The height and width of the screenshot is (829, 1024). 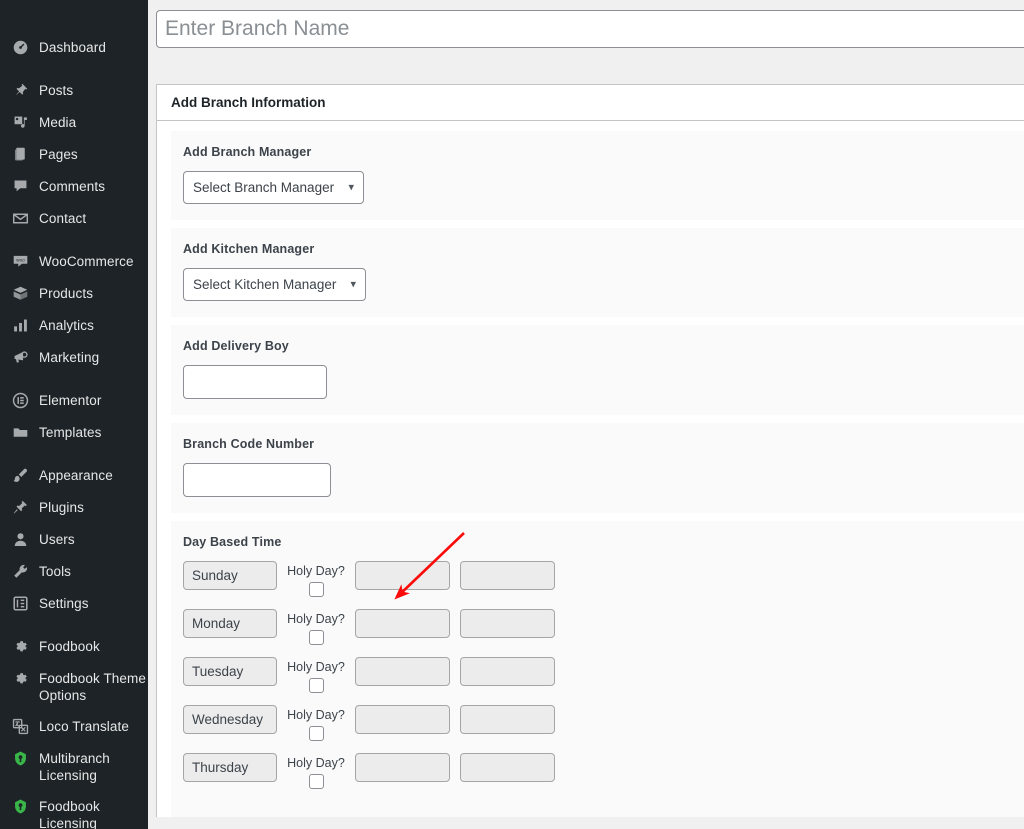 I want to click on sidebar-item-contact: Contact, so click(x=74, y=219).